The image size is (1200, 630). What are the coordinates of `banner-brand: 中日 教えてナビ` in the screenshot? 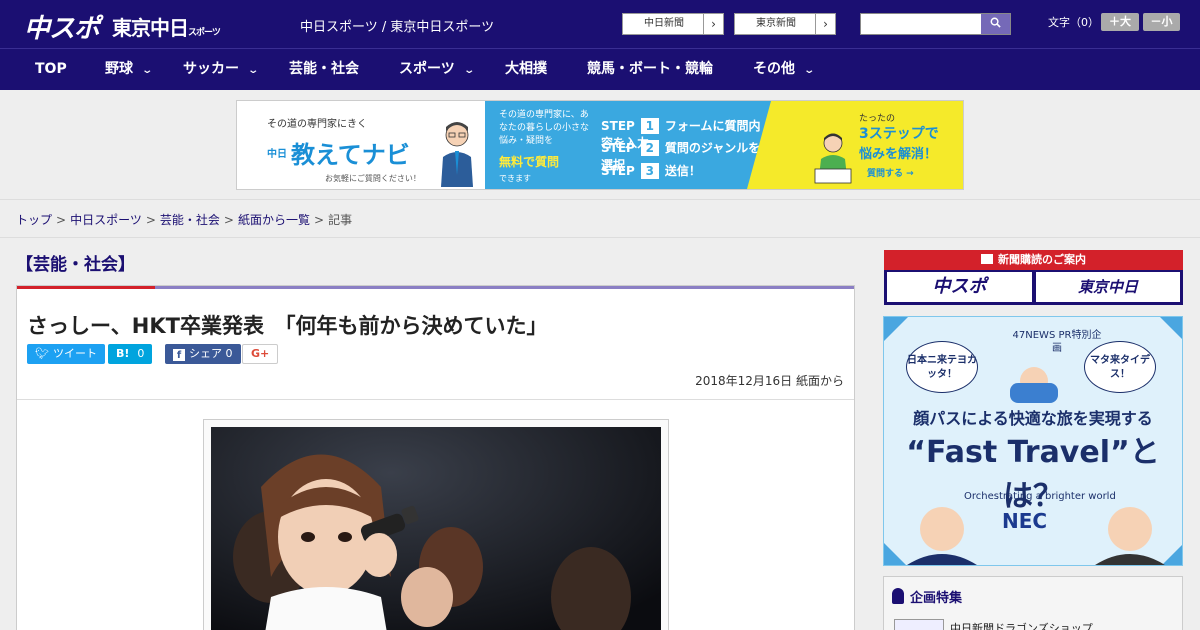 It's located at (338, 152).